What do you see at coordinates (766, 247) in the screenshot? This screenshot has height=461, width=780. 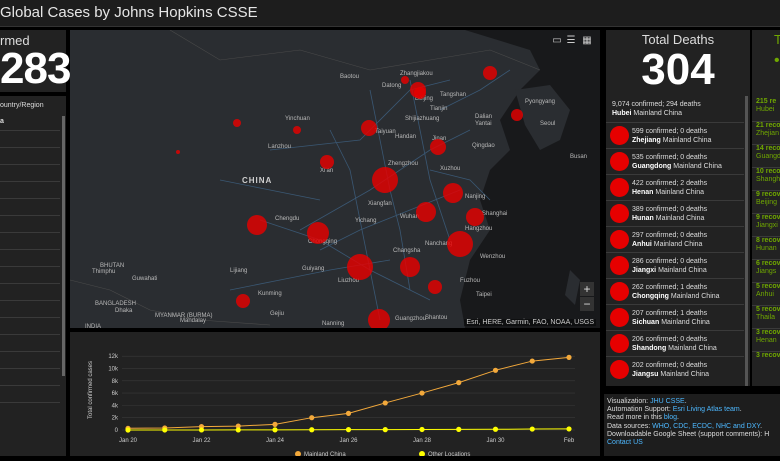 I see `recovered-list-item: 8 recov Hunan` at bounding box center [766, 247].